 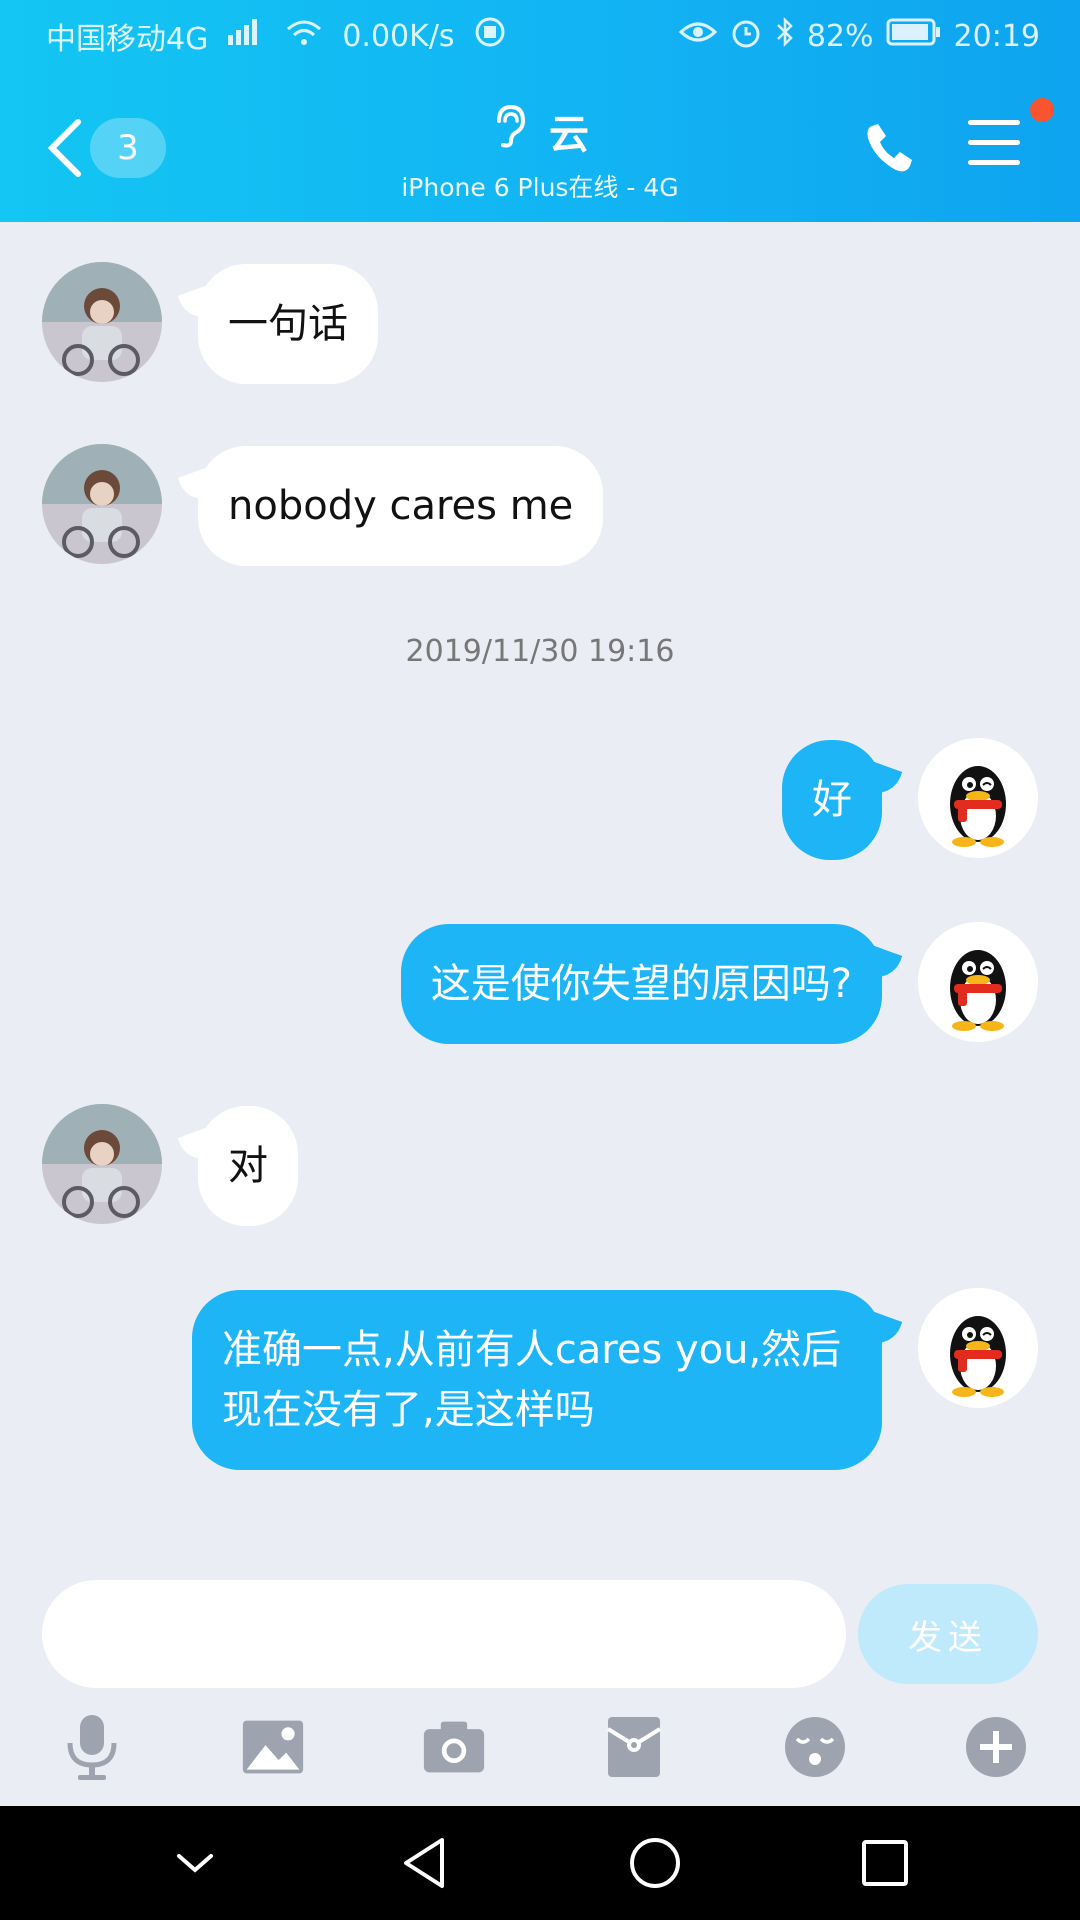 What do you see at coordinates (540, 36) in the screenshot?
I see `status-bar: 中国移动4G 0.00K/s 82% 20:19` at bounding box center [540, 36].